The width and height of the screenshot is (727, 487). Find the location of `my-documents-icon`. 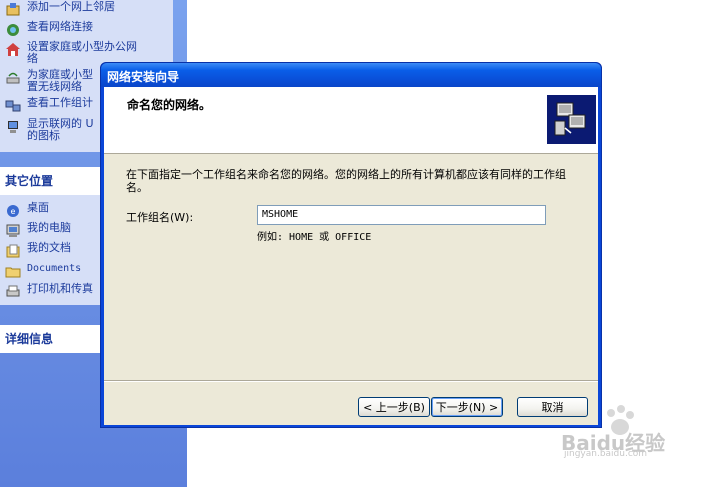

my-documents-icon is located at coordinates (12, 250).